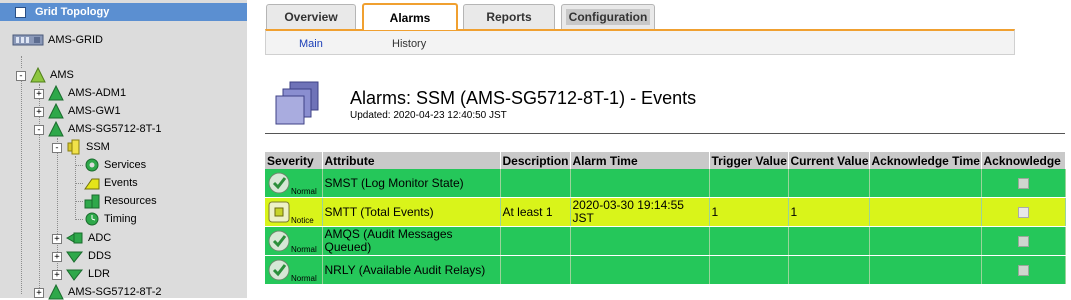 This screenshot has height=300, width=1071. What do you see at coordinates (73, 147) in the screenshot?
I see `service-yellow-icon` at bounding box center [73, 147].